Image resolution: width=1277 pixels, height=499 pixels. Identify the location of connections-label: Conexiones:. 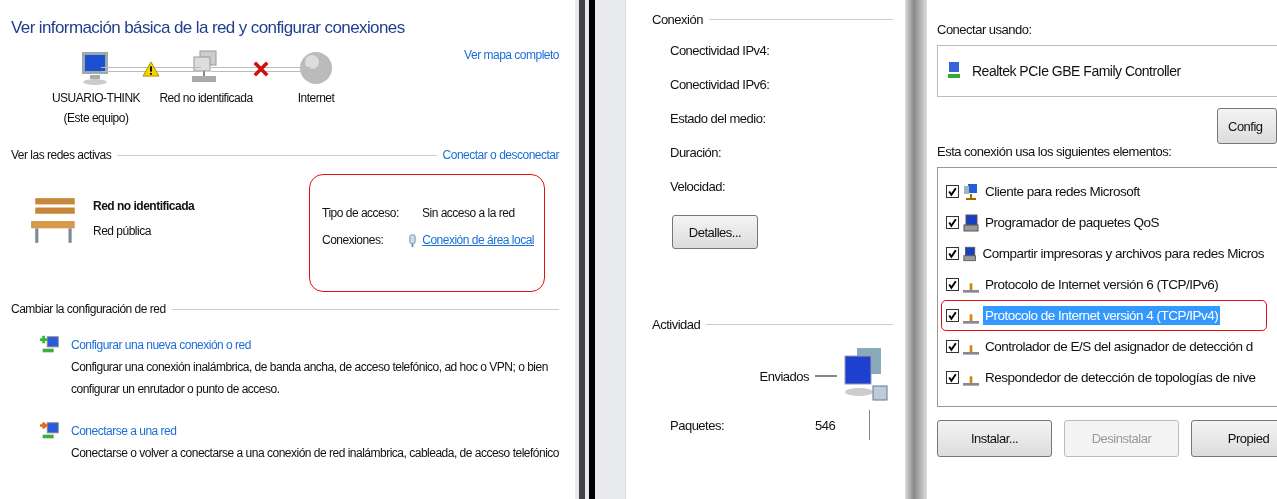
(353, 240).